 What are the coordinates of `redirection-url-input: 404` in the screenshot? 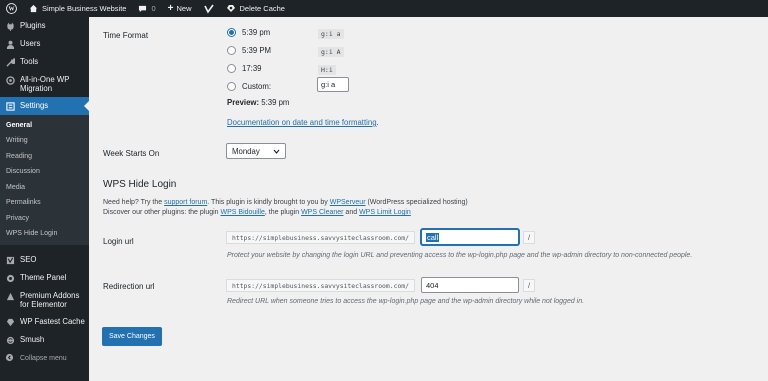 It's located at (470, 285).